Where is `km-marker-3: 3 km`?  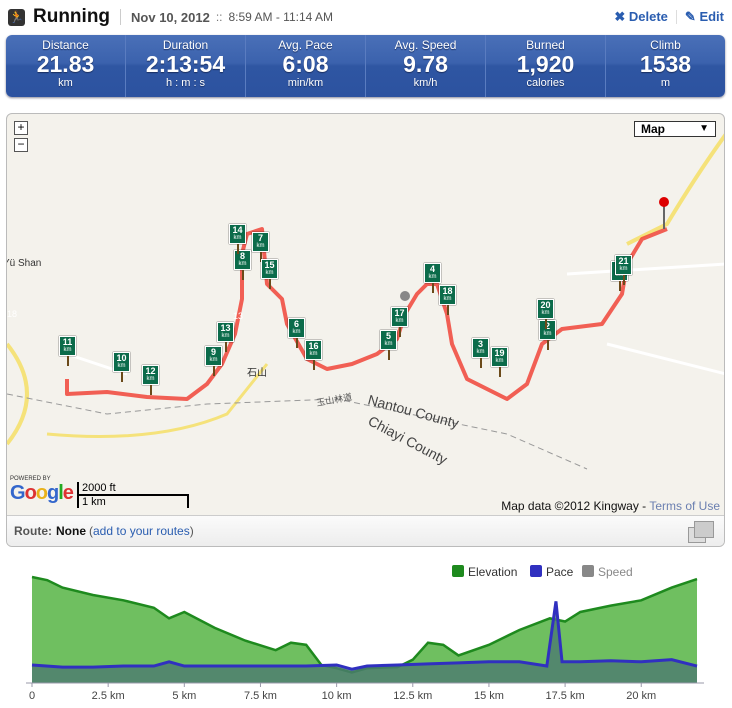
km-marker-3: 3 km is located at coordinates (480, 353).